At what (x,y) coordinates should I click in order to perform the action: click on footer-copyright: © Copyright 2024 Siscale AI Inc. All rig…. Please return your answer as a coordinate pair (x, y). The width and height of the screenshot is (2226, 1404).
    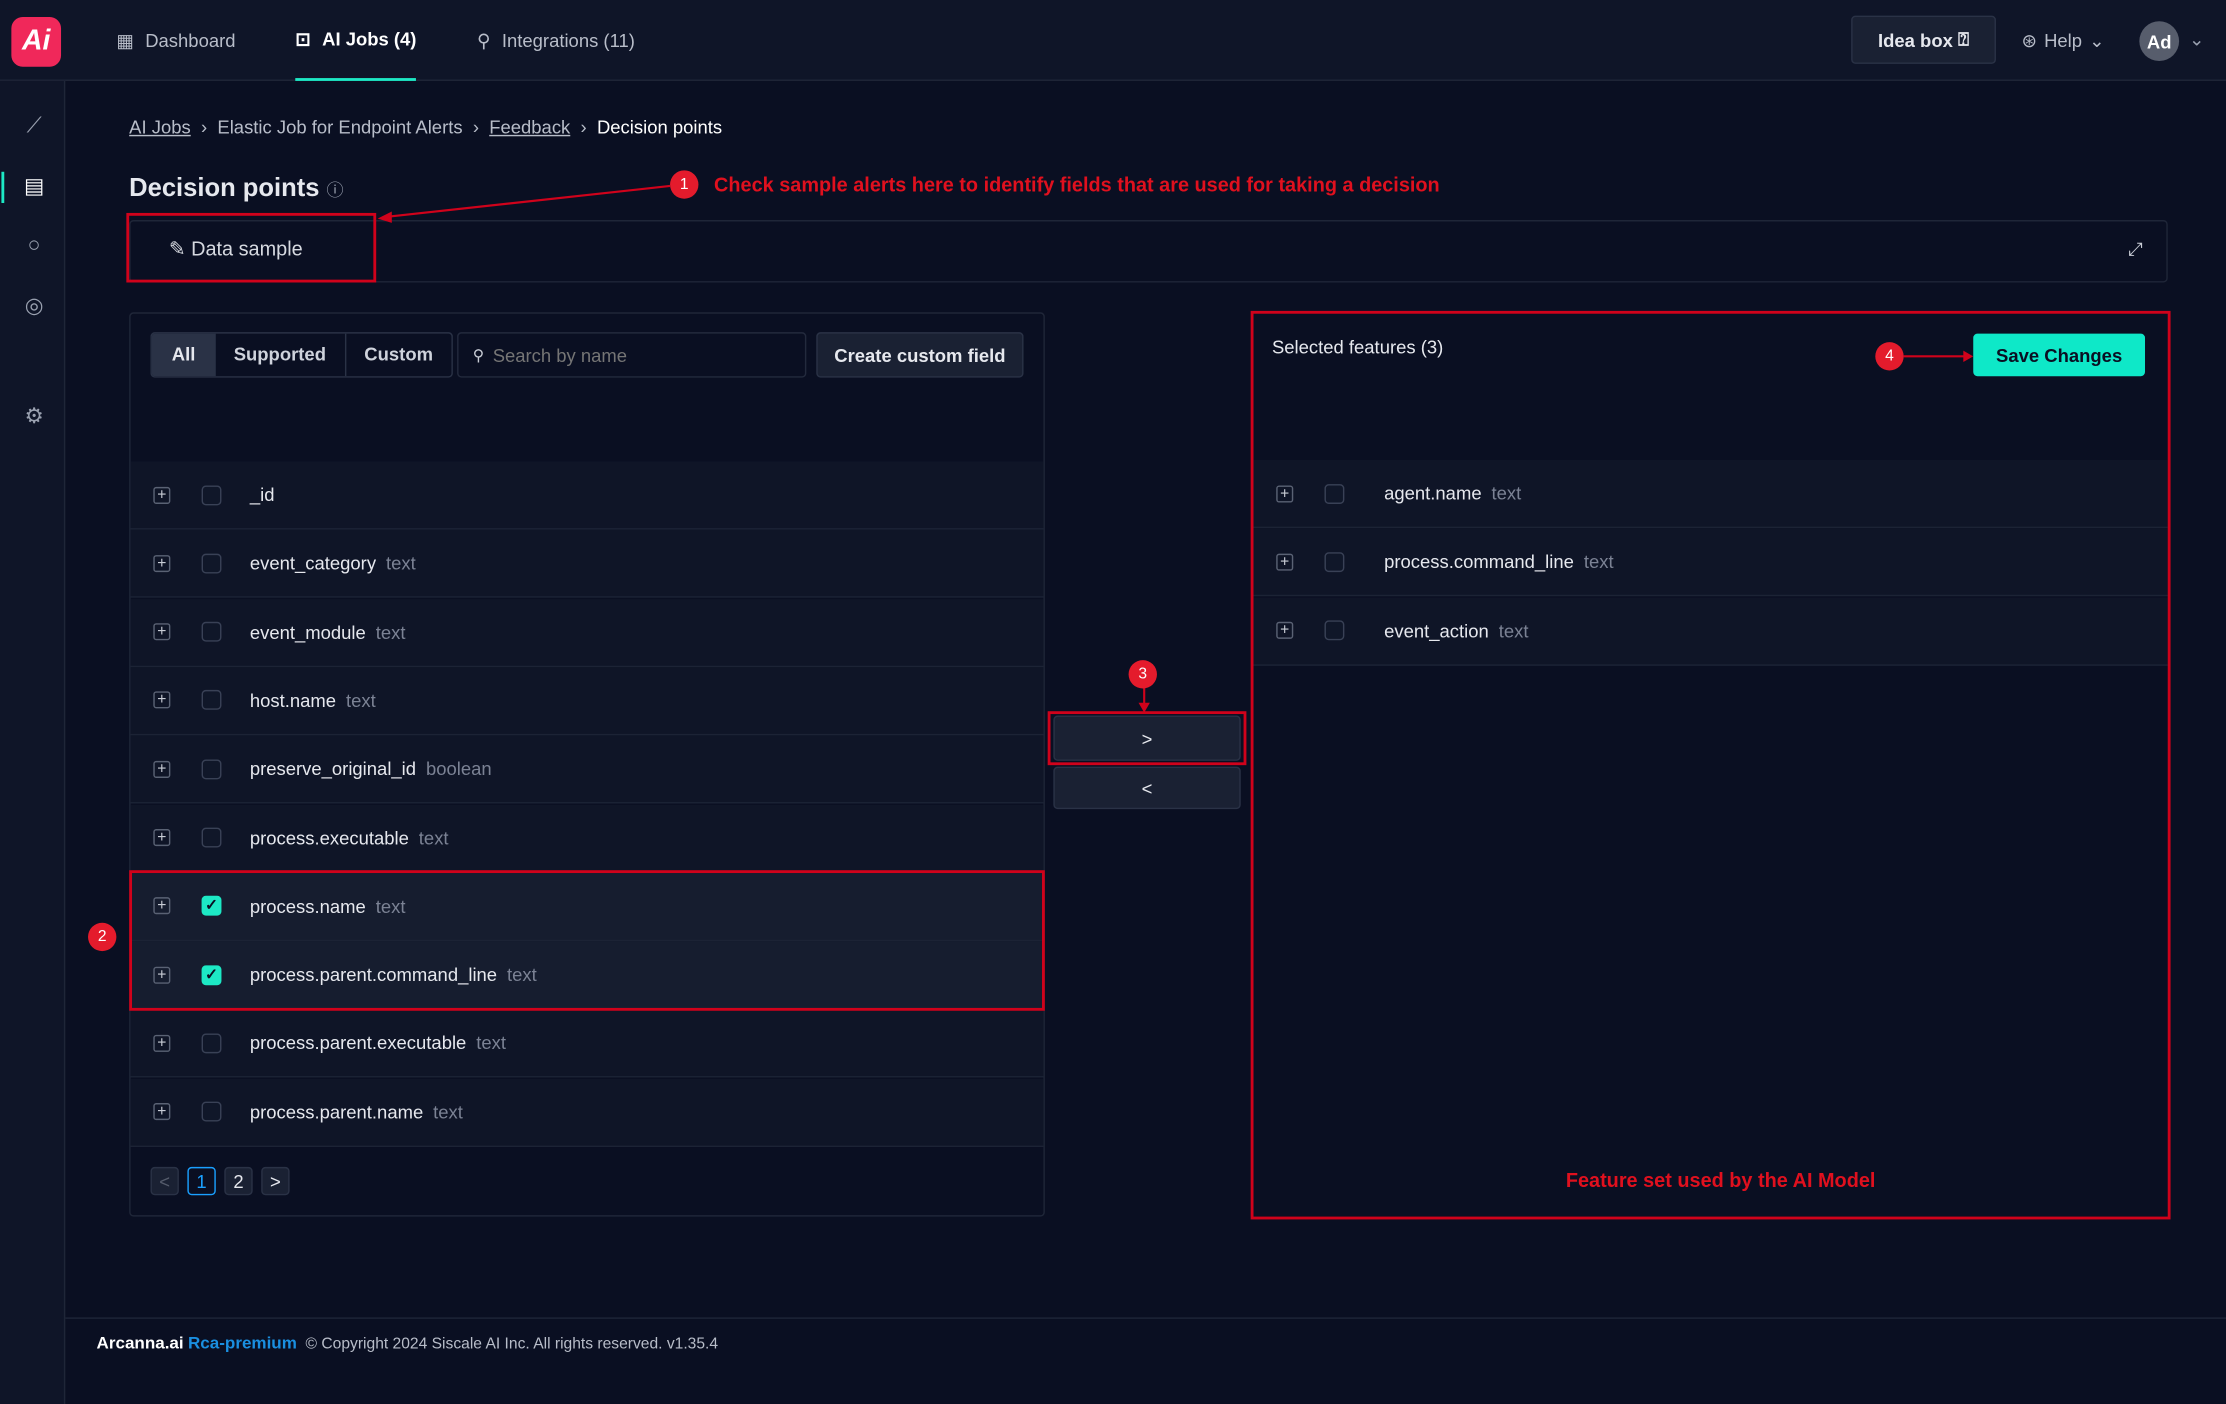
    Looking at the image, I should click on (512, 1344).